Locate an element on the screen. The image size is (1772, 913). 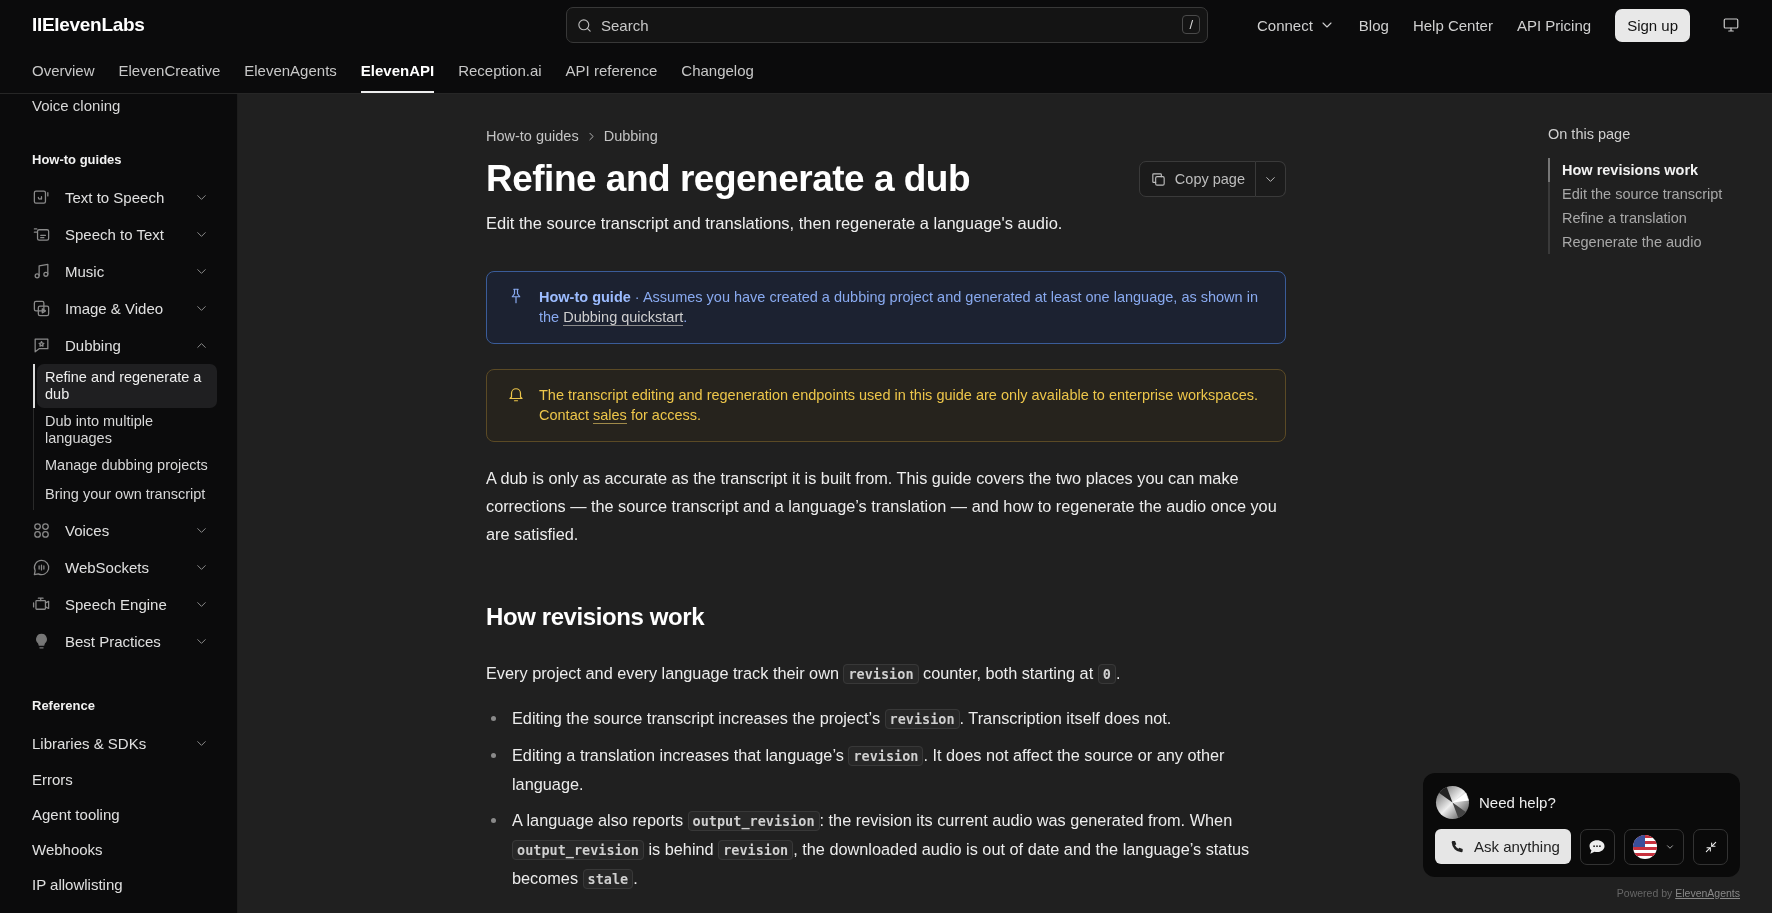
sidebar-item: Best Practices is located at coordinates (120, 641).